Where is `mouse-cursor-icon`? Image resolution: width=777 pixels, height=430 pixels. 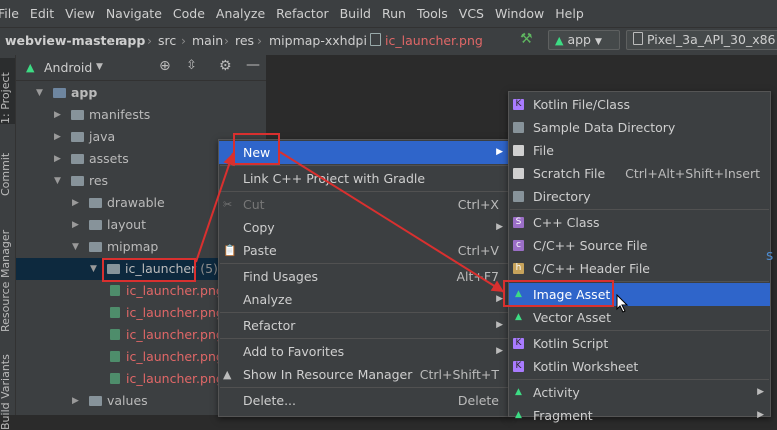
mouse-cursor-icon is located at coordinates (622, 303).